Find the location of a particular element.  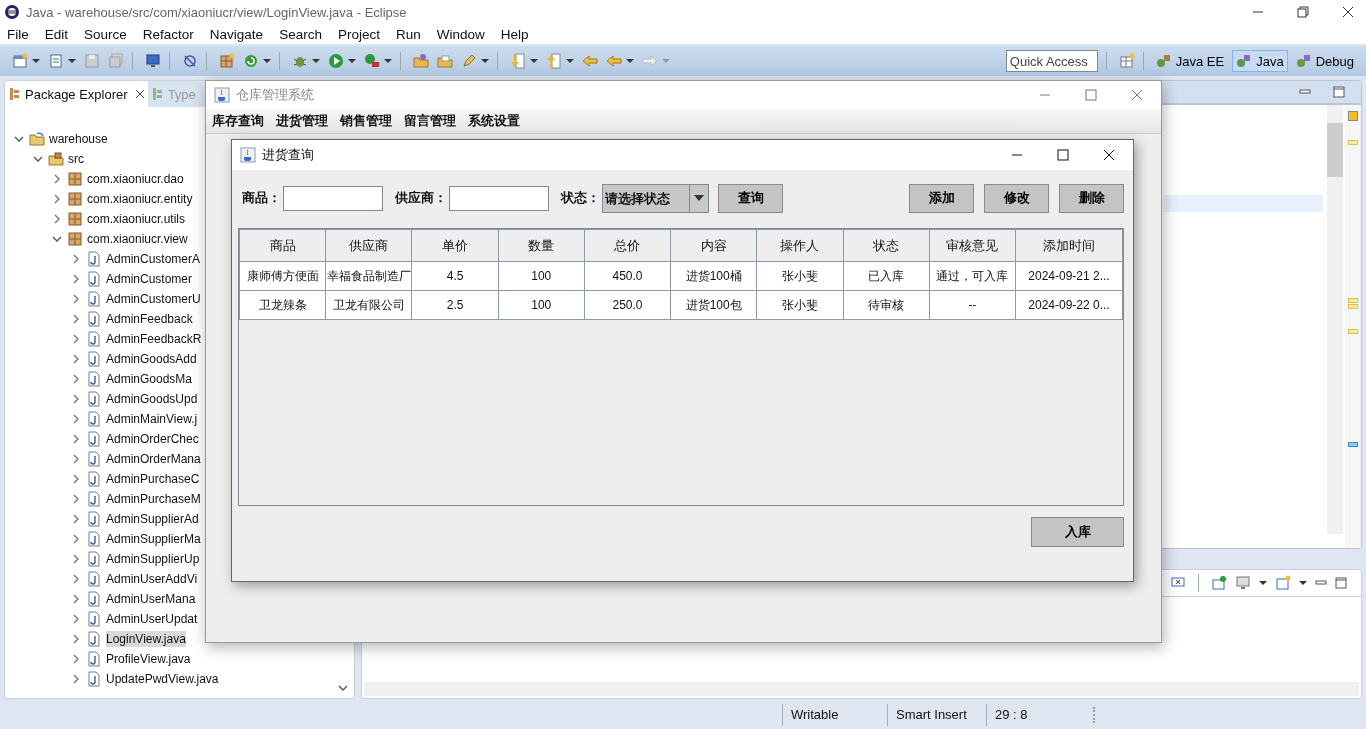

menu-item: Help is located at coordinates (514, 34).